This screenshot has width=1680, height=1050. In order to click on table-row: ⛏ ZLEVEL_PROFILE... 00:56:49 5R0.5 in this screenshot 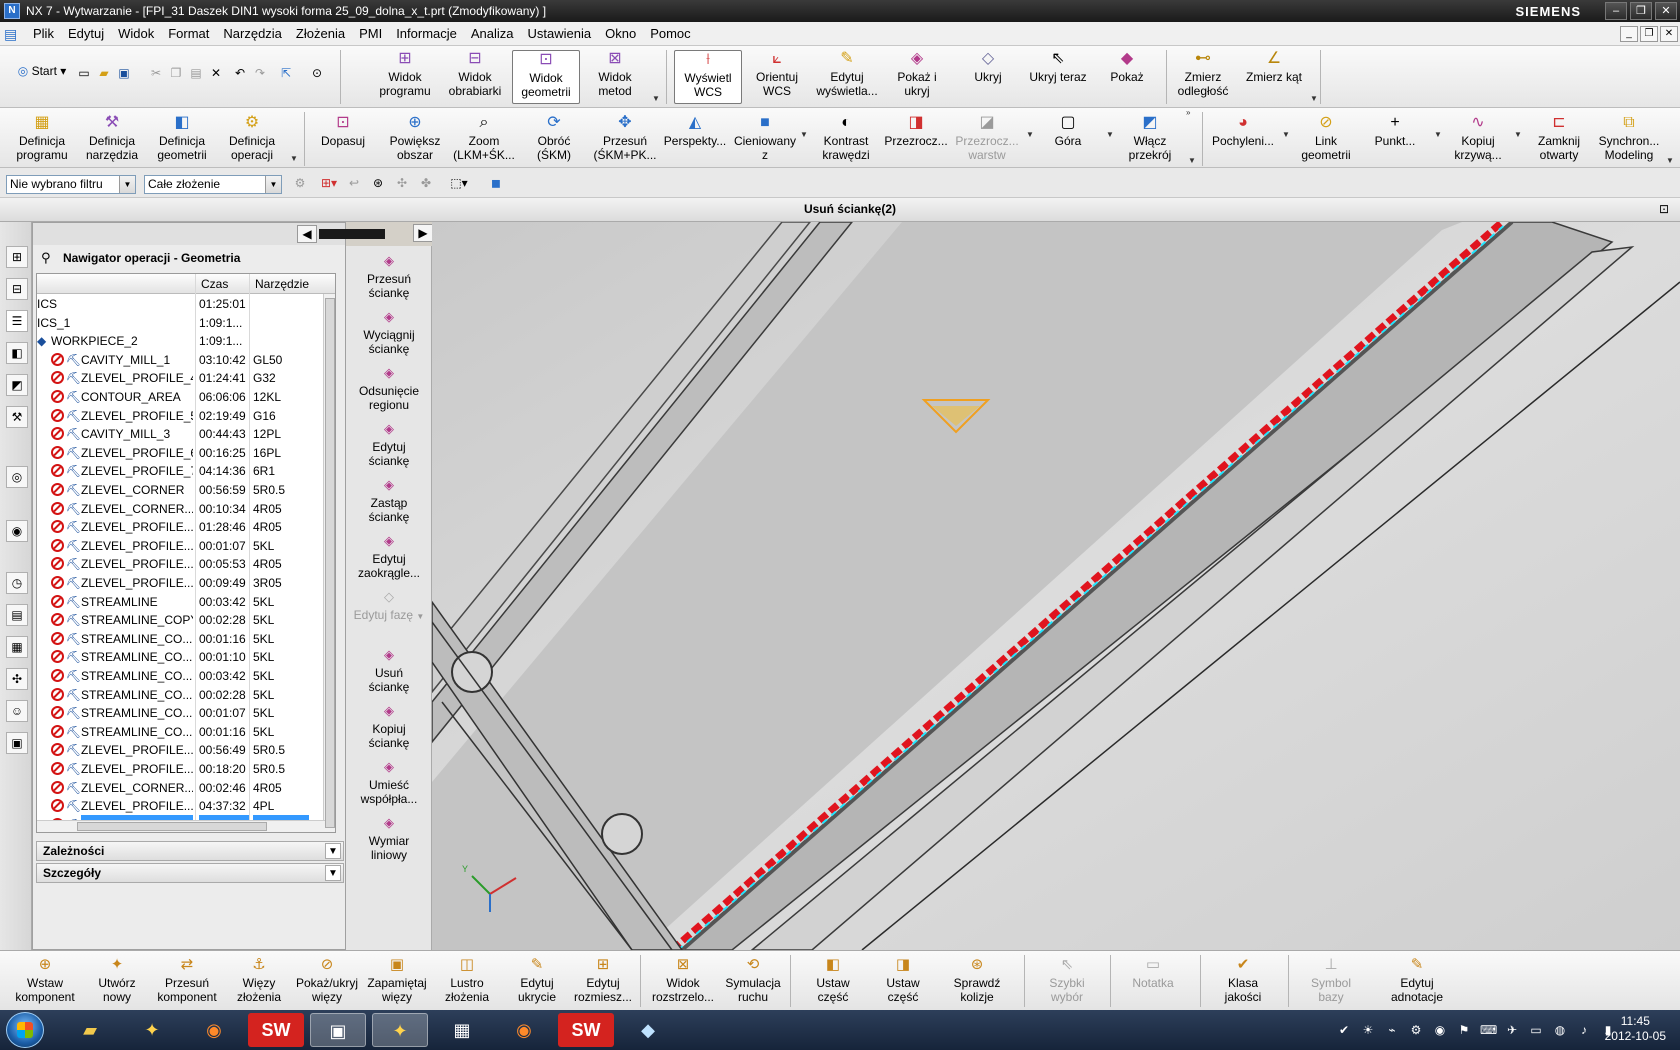, I will do `click(181, 750)`.